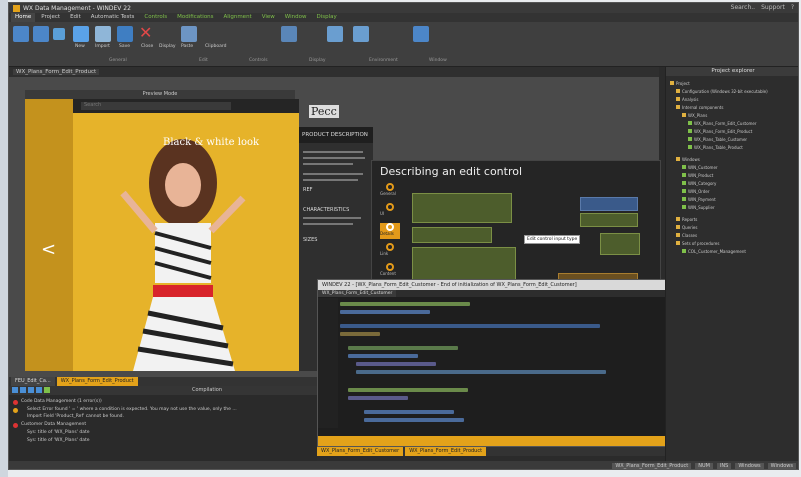  I want to click on step-details: Details, so click(390, 231).